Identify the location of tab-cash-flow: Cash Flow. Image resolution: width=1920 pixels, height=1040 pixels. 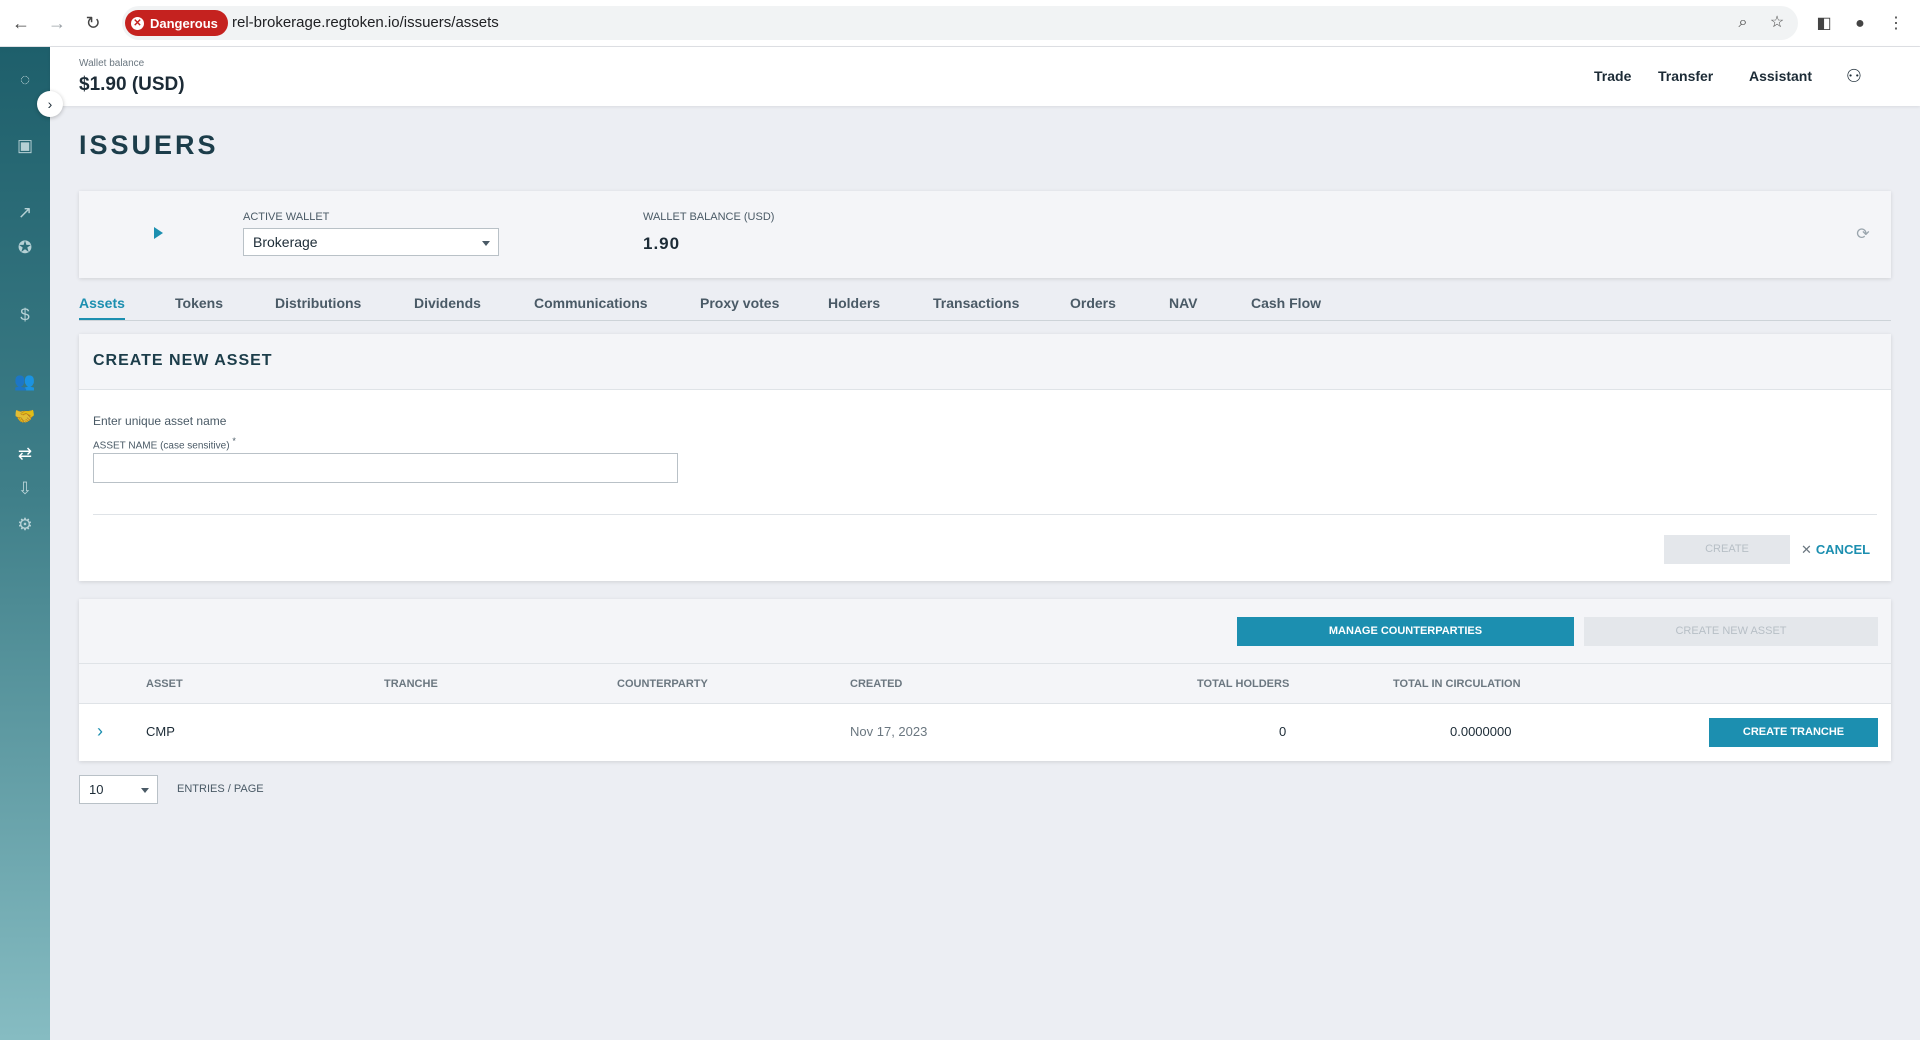
(1286, 306).